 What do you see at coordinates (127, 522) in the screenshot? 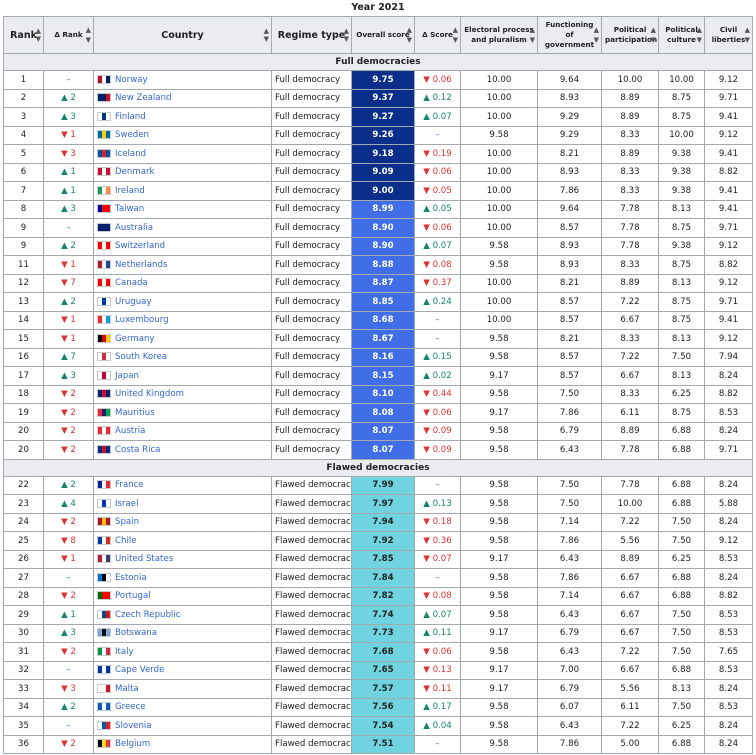
I see `country-link: Spain` at bounding box center [127, 522].